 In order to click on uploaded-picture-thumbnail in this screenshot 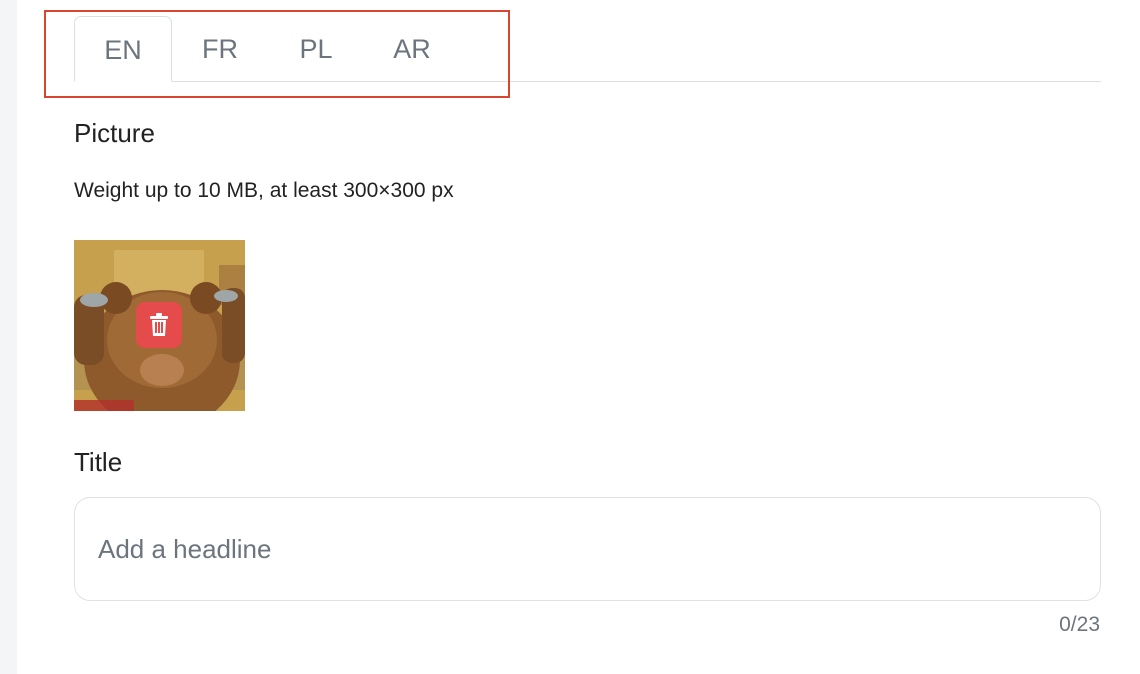, I will do `click(159, 325)`.